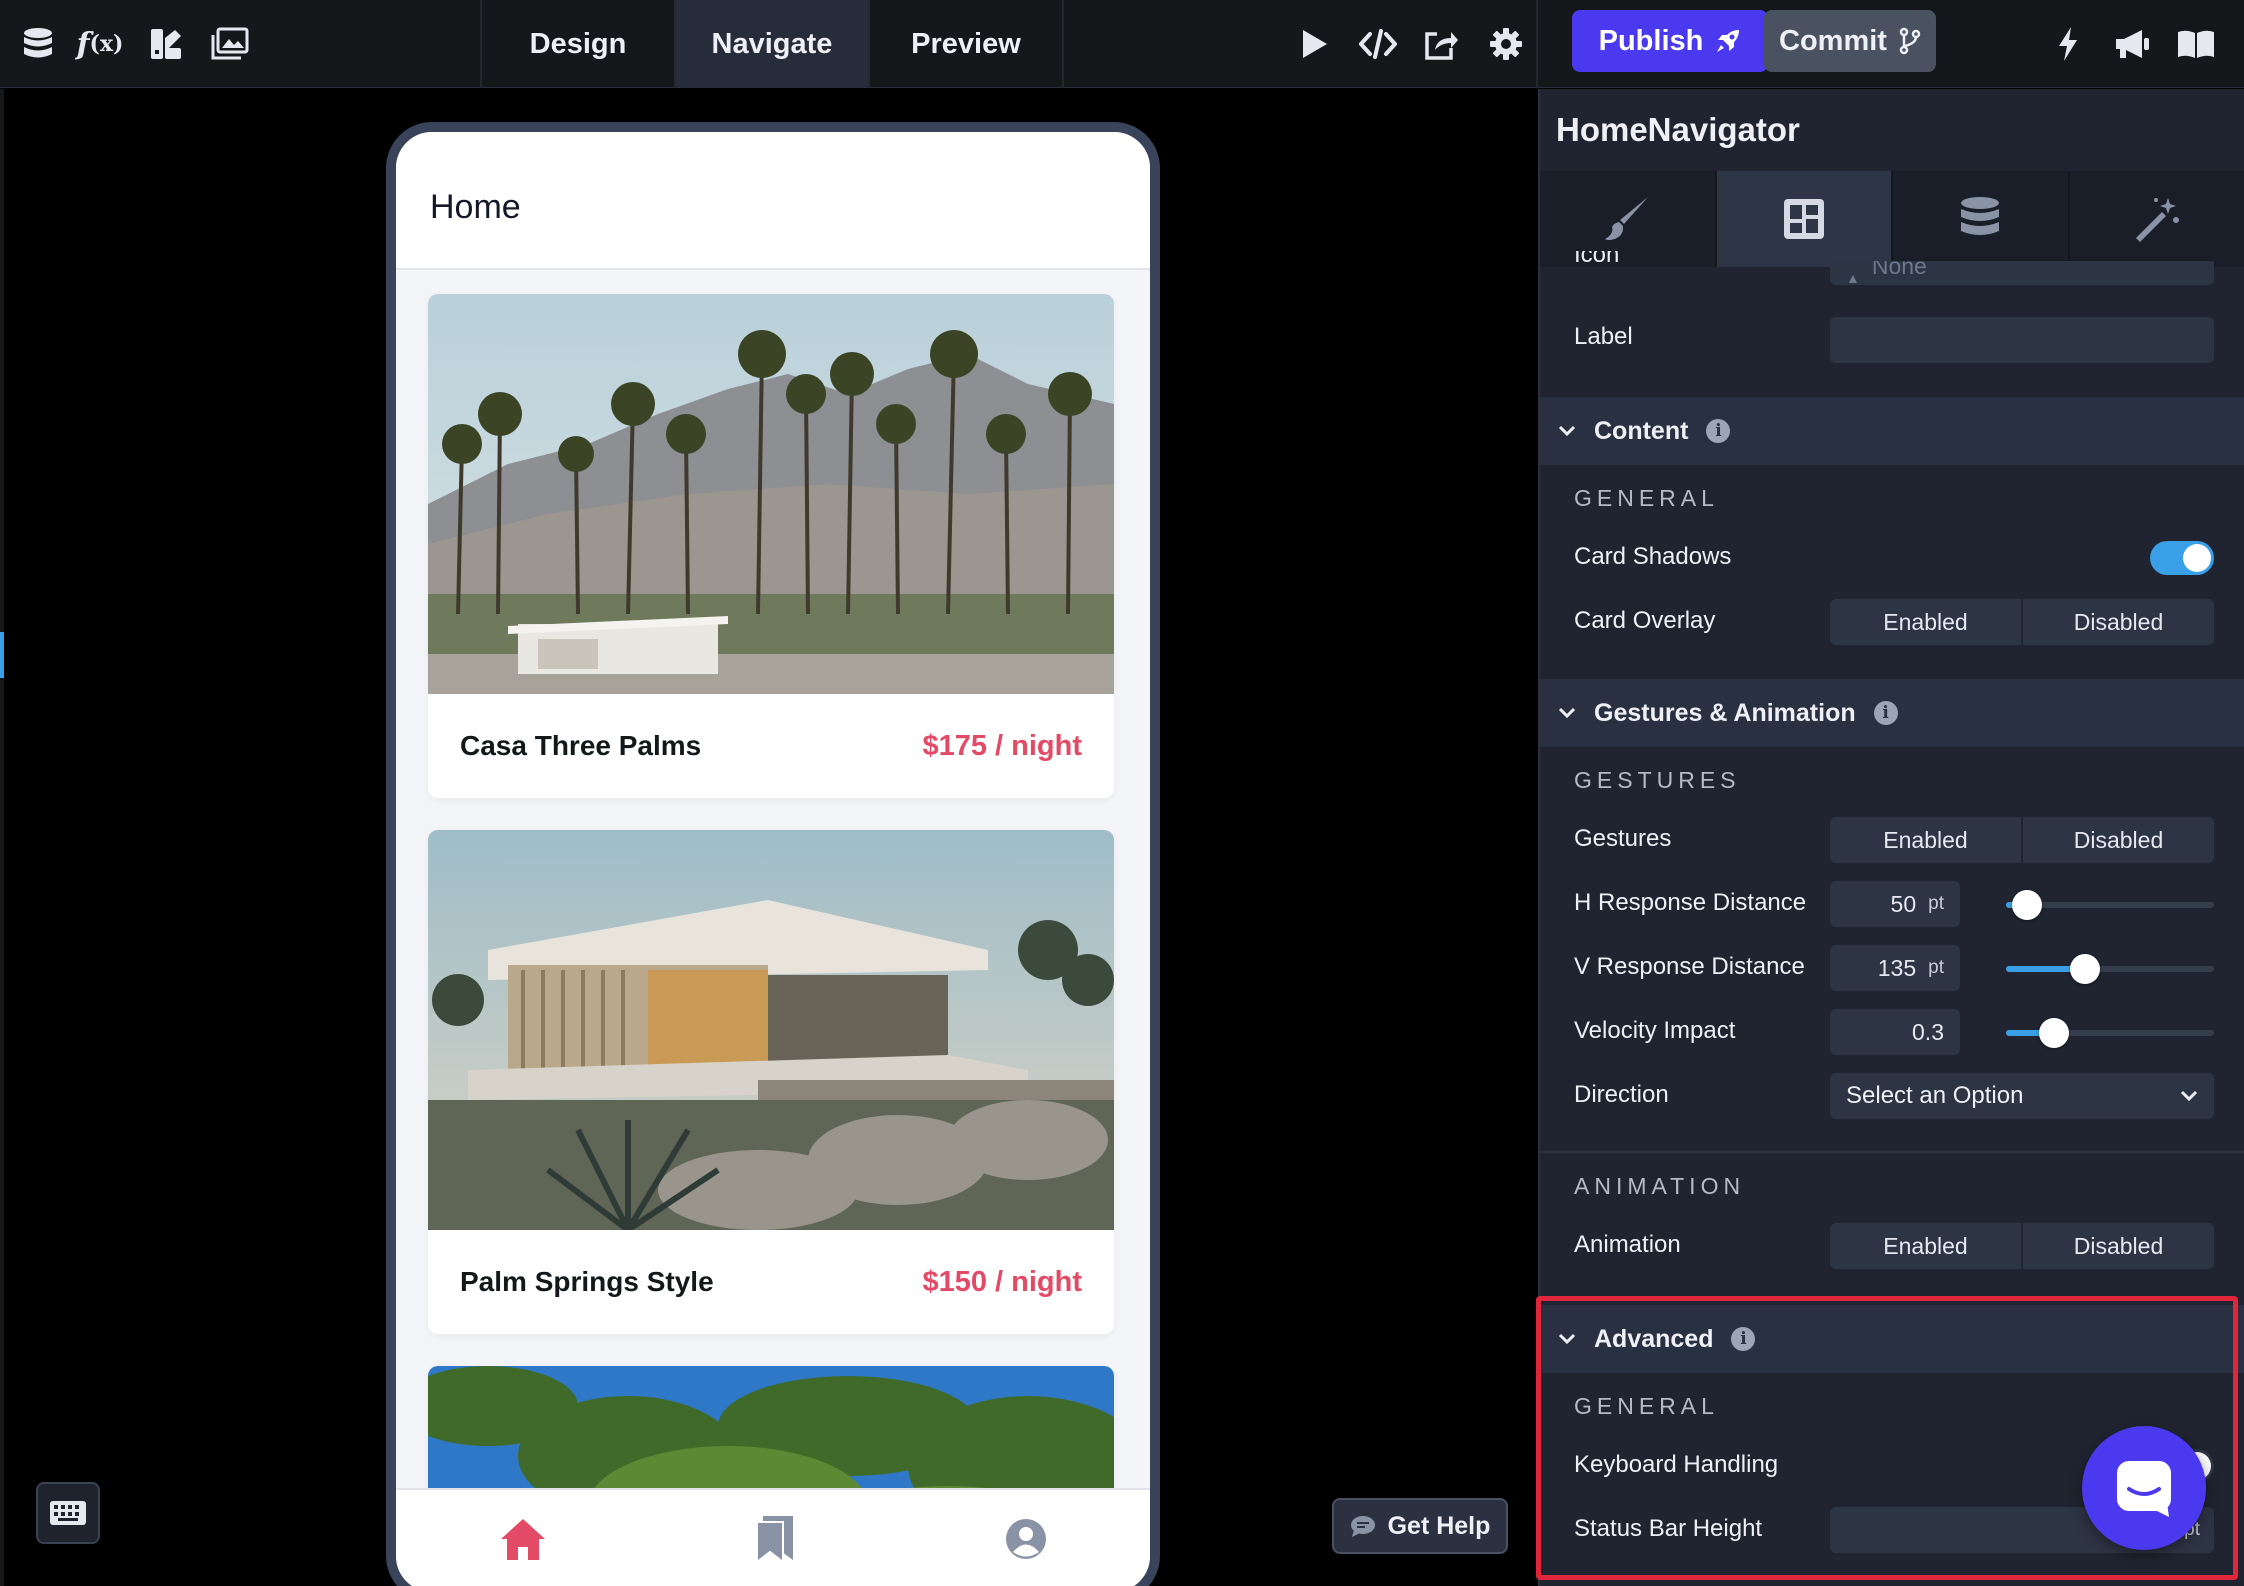  I want to click on app-bar: Home, so click(773, 201).